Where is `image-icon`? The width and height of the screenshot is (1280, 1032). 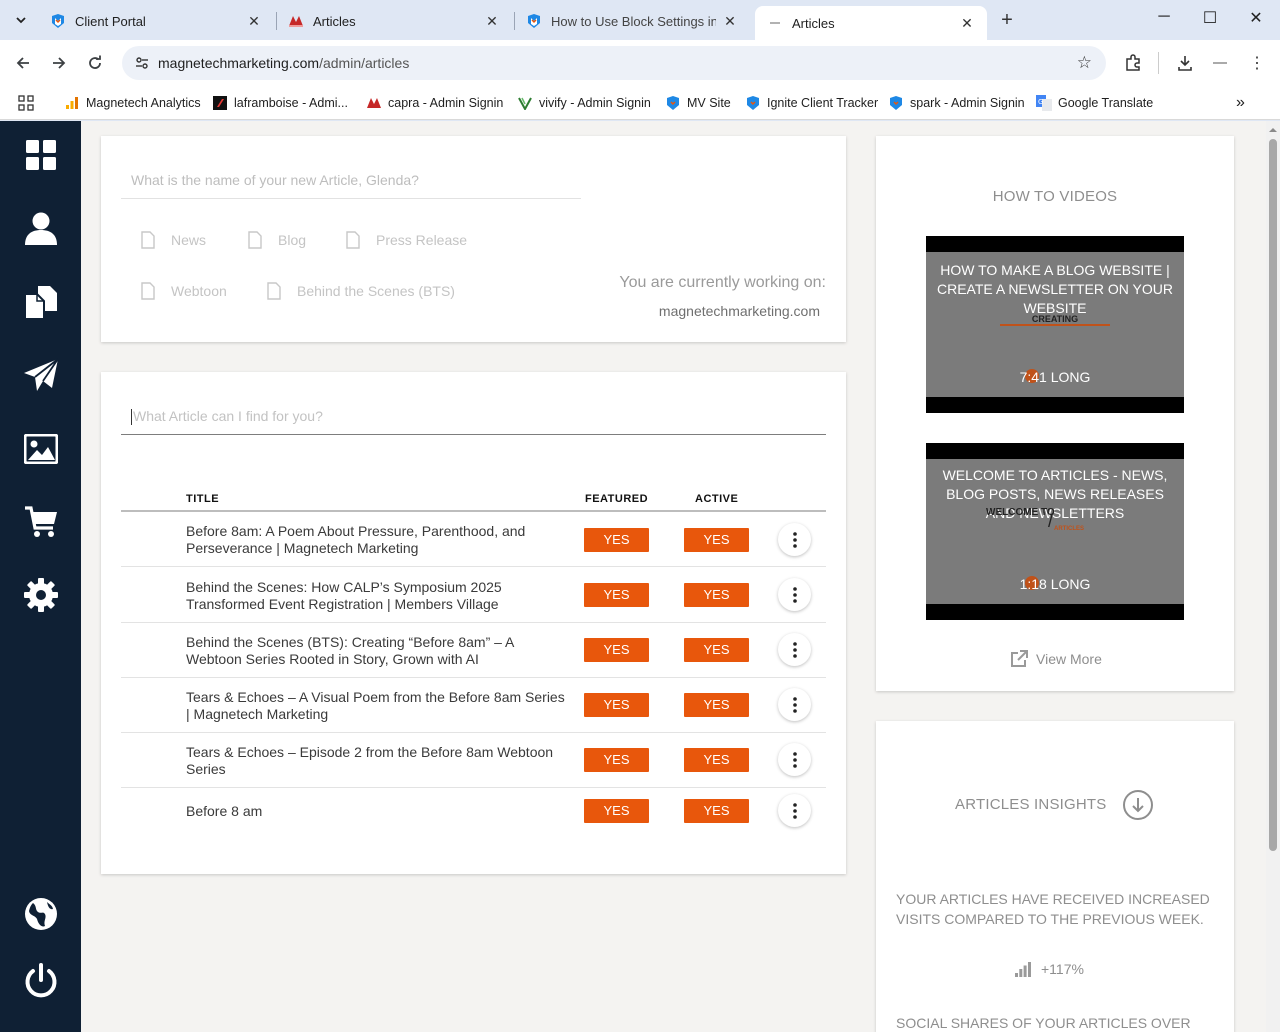 image-icon is located at coordinates (41, 449).